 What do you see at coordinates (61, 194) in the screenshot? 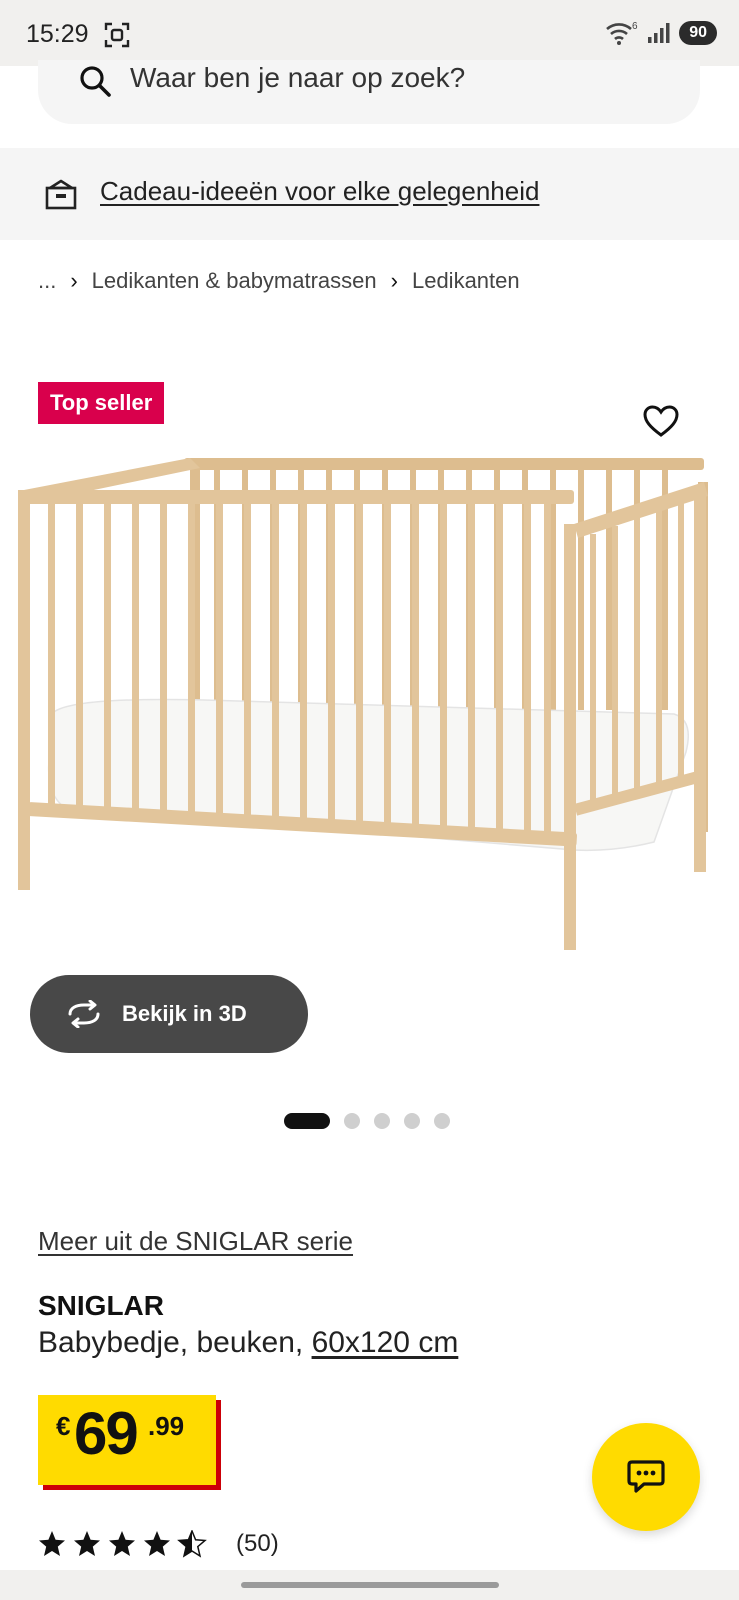
I see `gift-icon` at bounding box center [61, 194].